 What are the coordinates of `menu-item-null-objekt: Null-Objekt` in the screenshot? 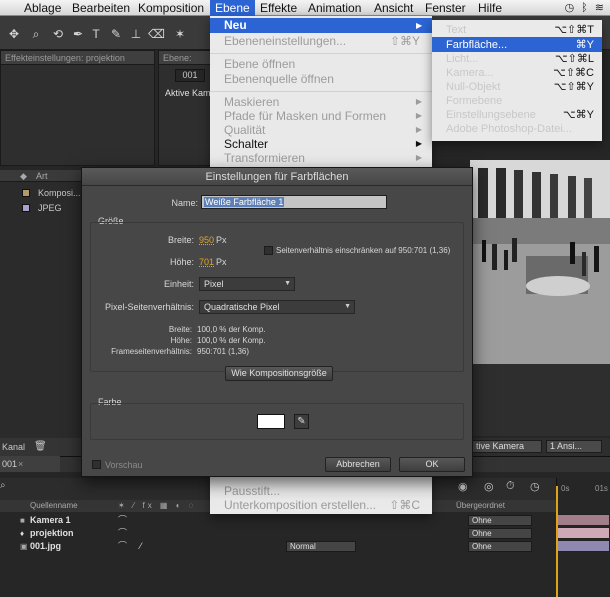 It's located at (473, 87).